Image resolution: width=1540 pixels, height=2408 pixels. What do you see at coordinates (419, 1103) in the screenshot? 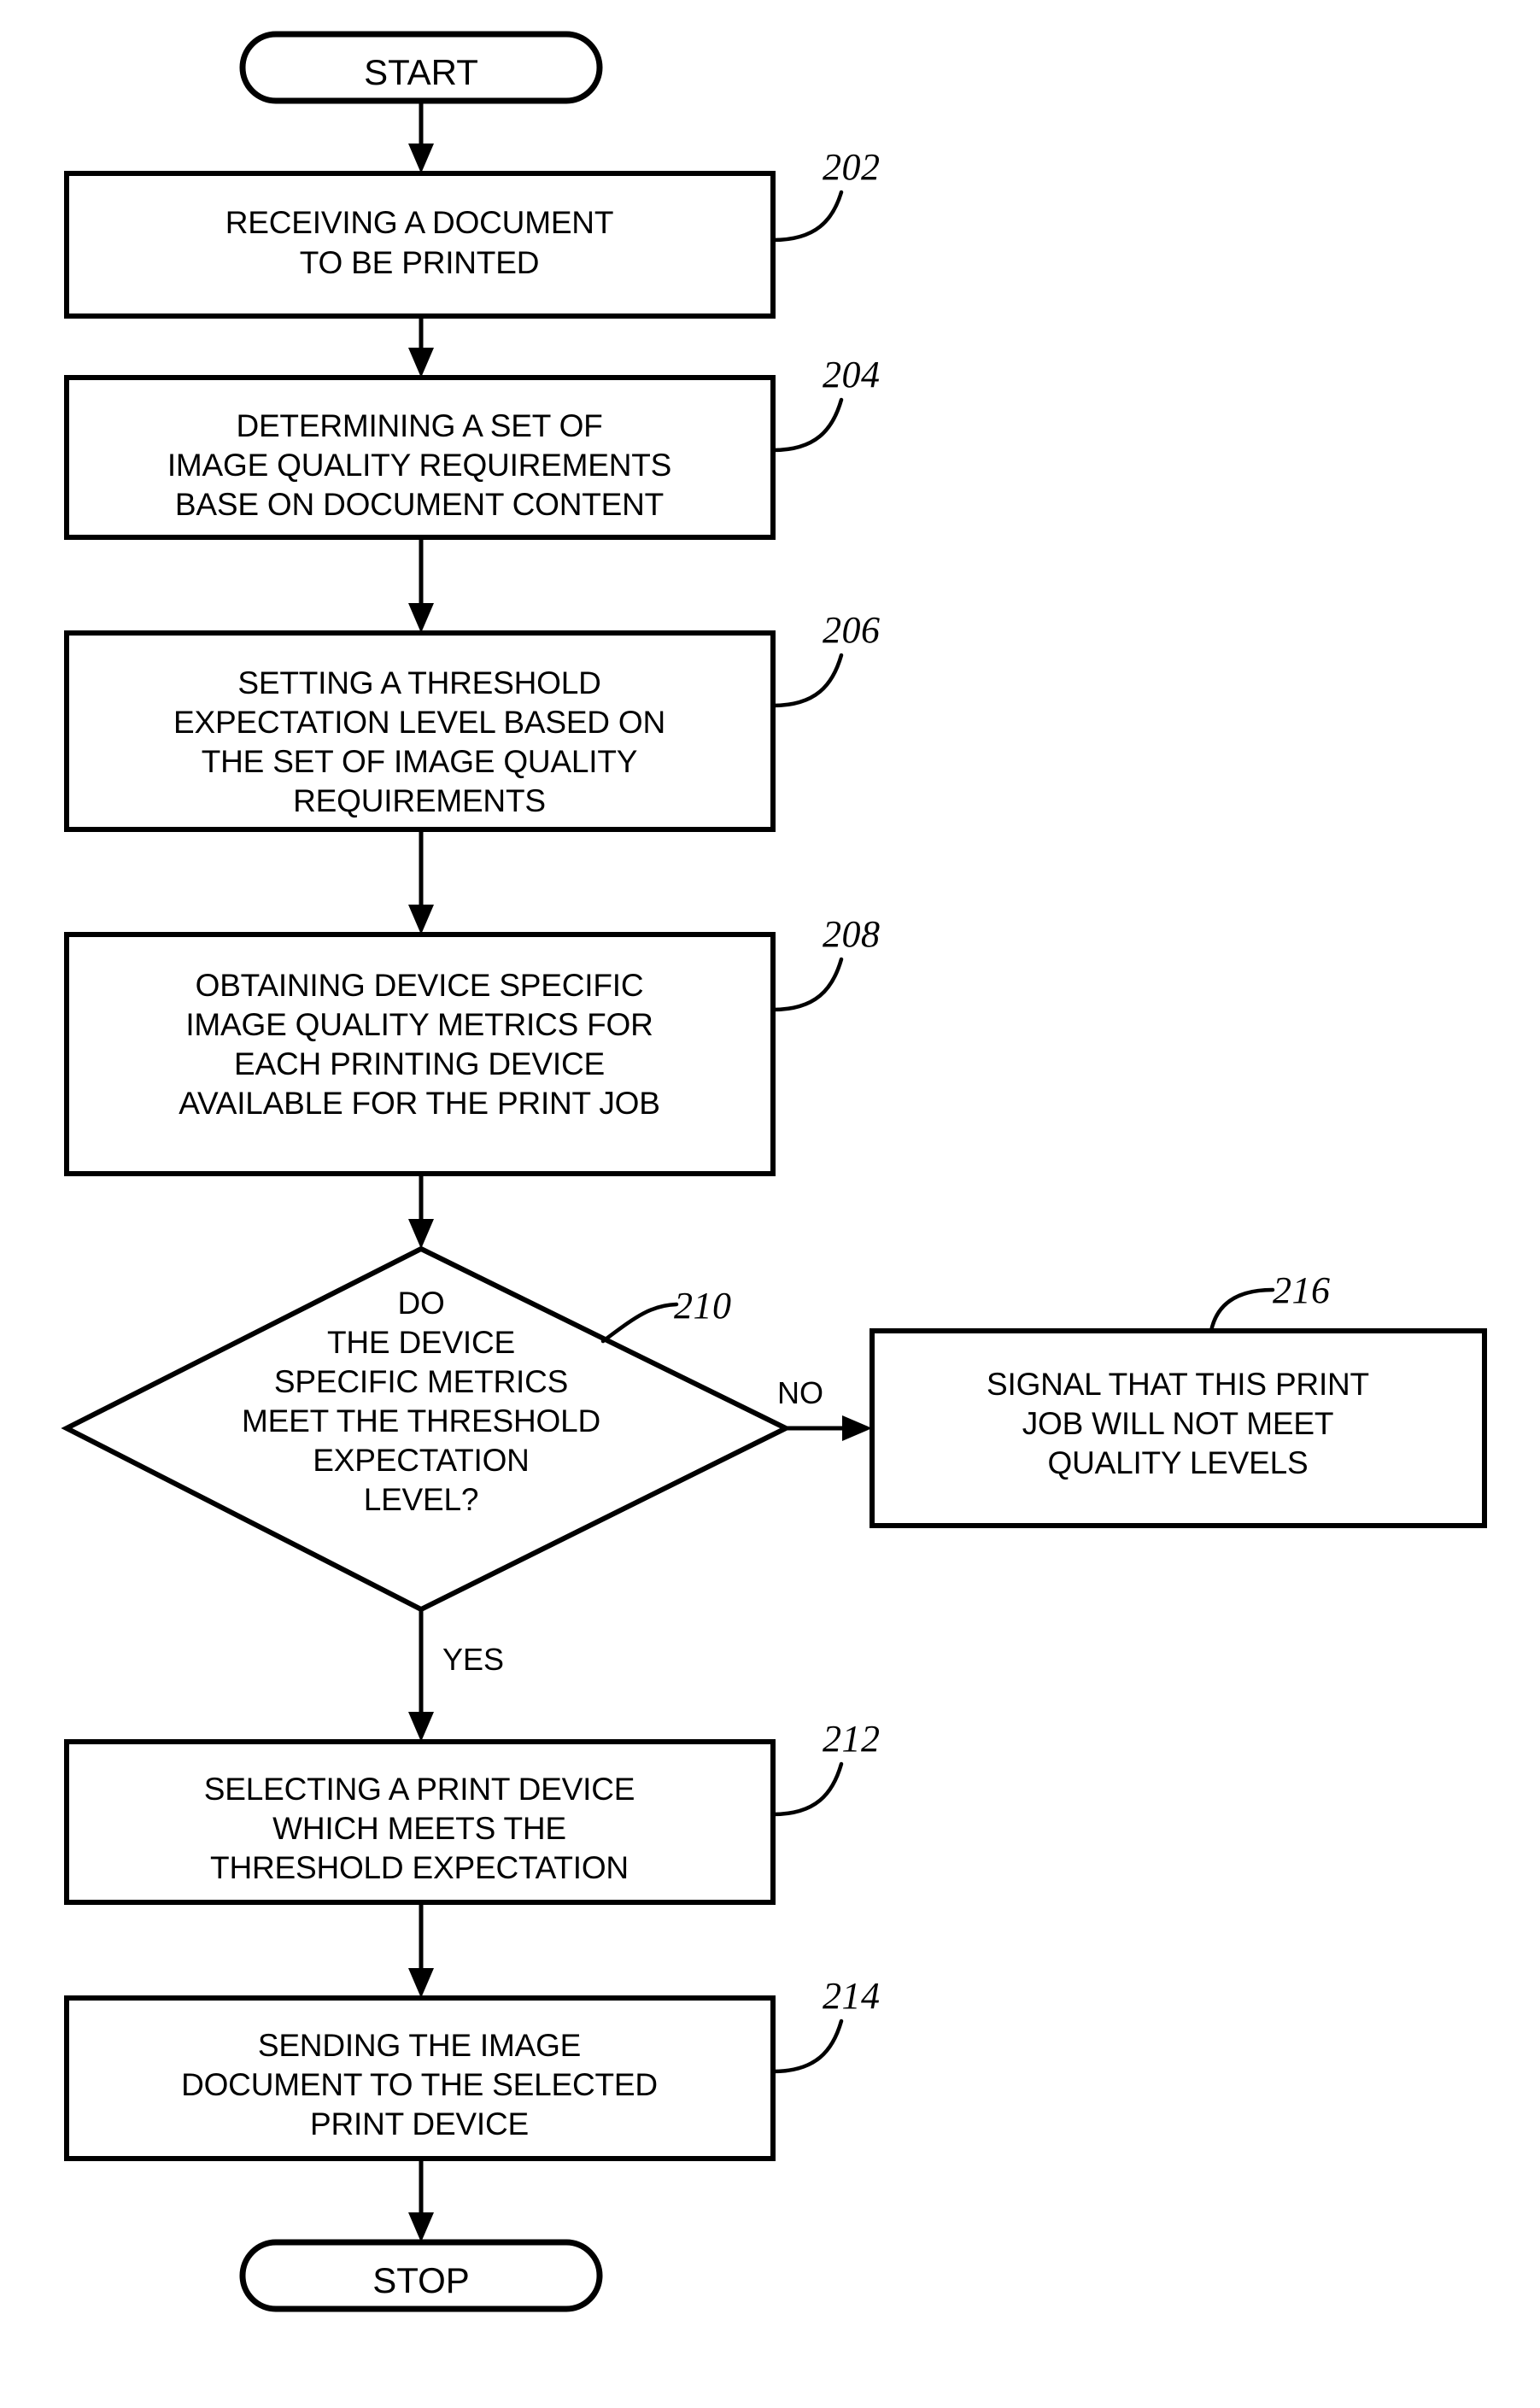
I see `step-208-line-4: AVAILABLE FOR THE PRINT JOB` at bounding box center [419, 1103].